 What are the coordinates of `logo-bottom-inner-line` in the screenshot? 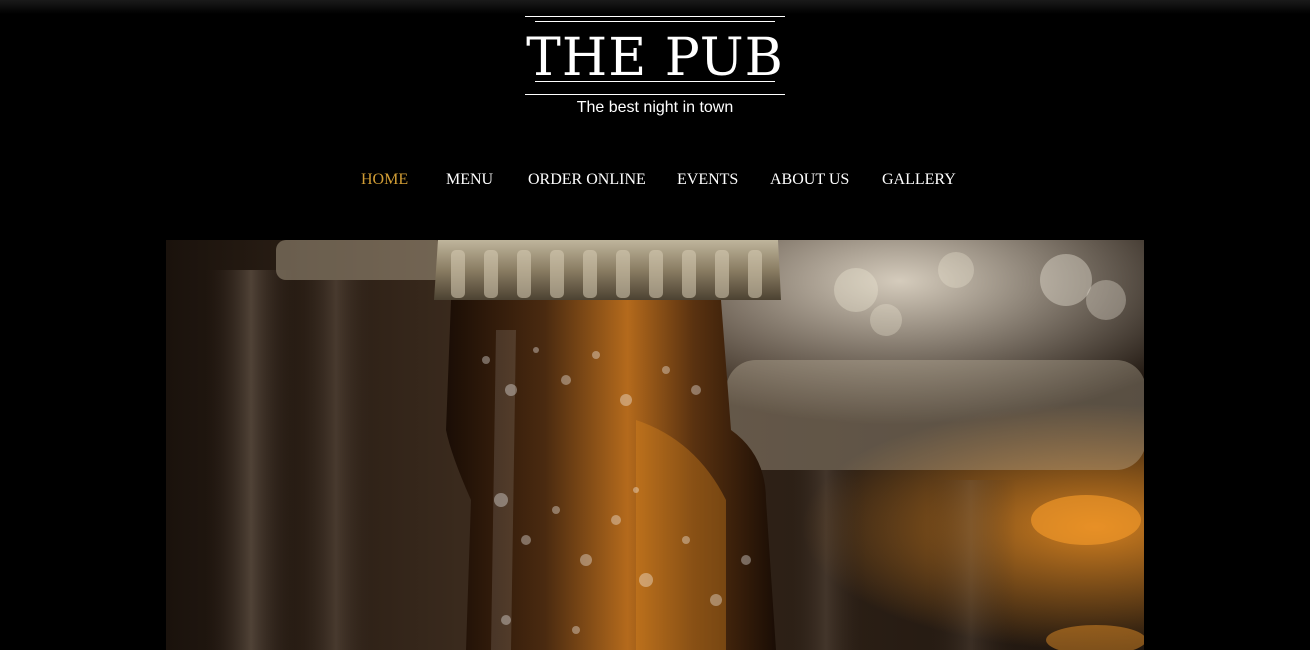 It's located at (655, 81).